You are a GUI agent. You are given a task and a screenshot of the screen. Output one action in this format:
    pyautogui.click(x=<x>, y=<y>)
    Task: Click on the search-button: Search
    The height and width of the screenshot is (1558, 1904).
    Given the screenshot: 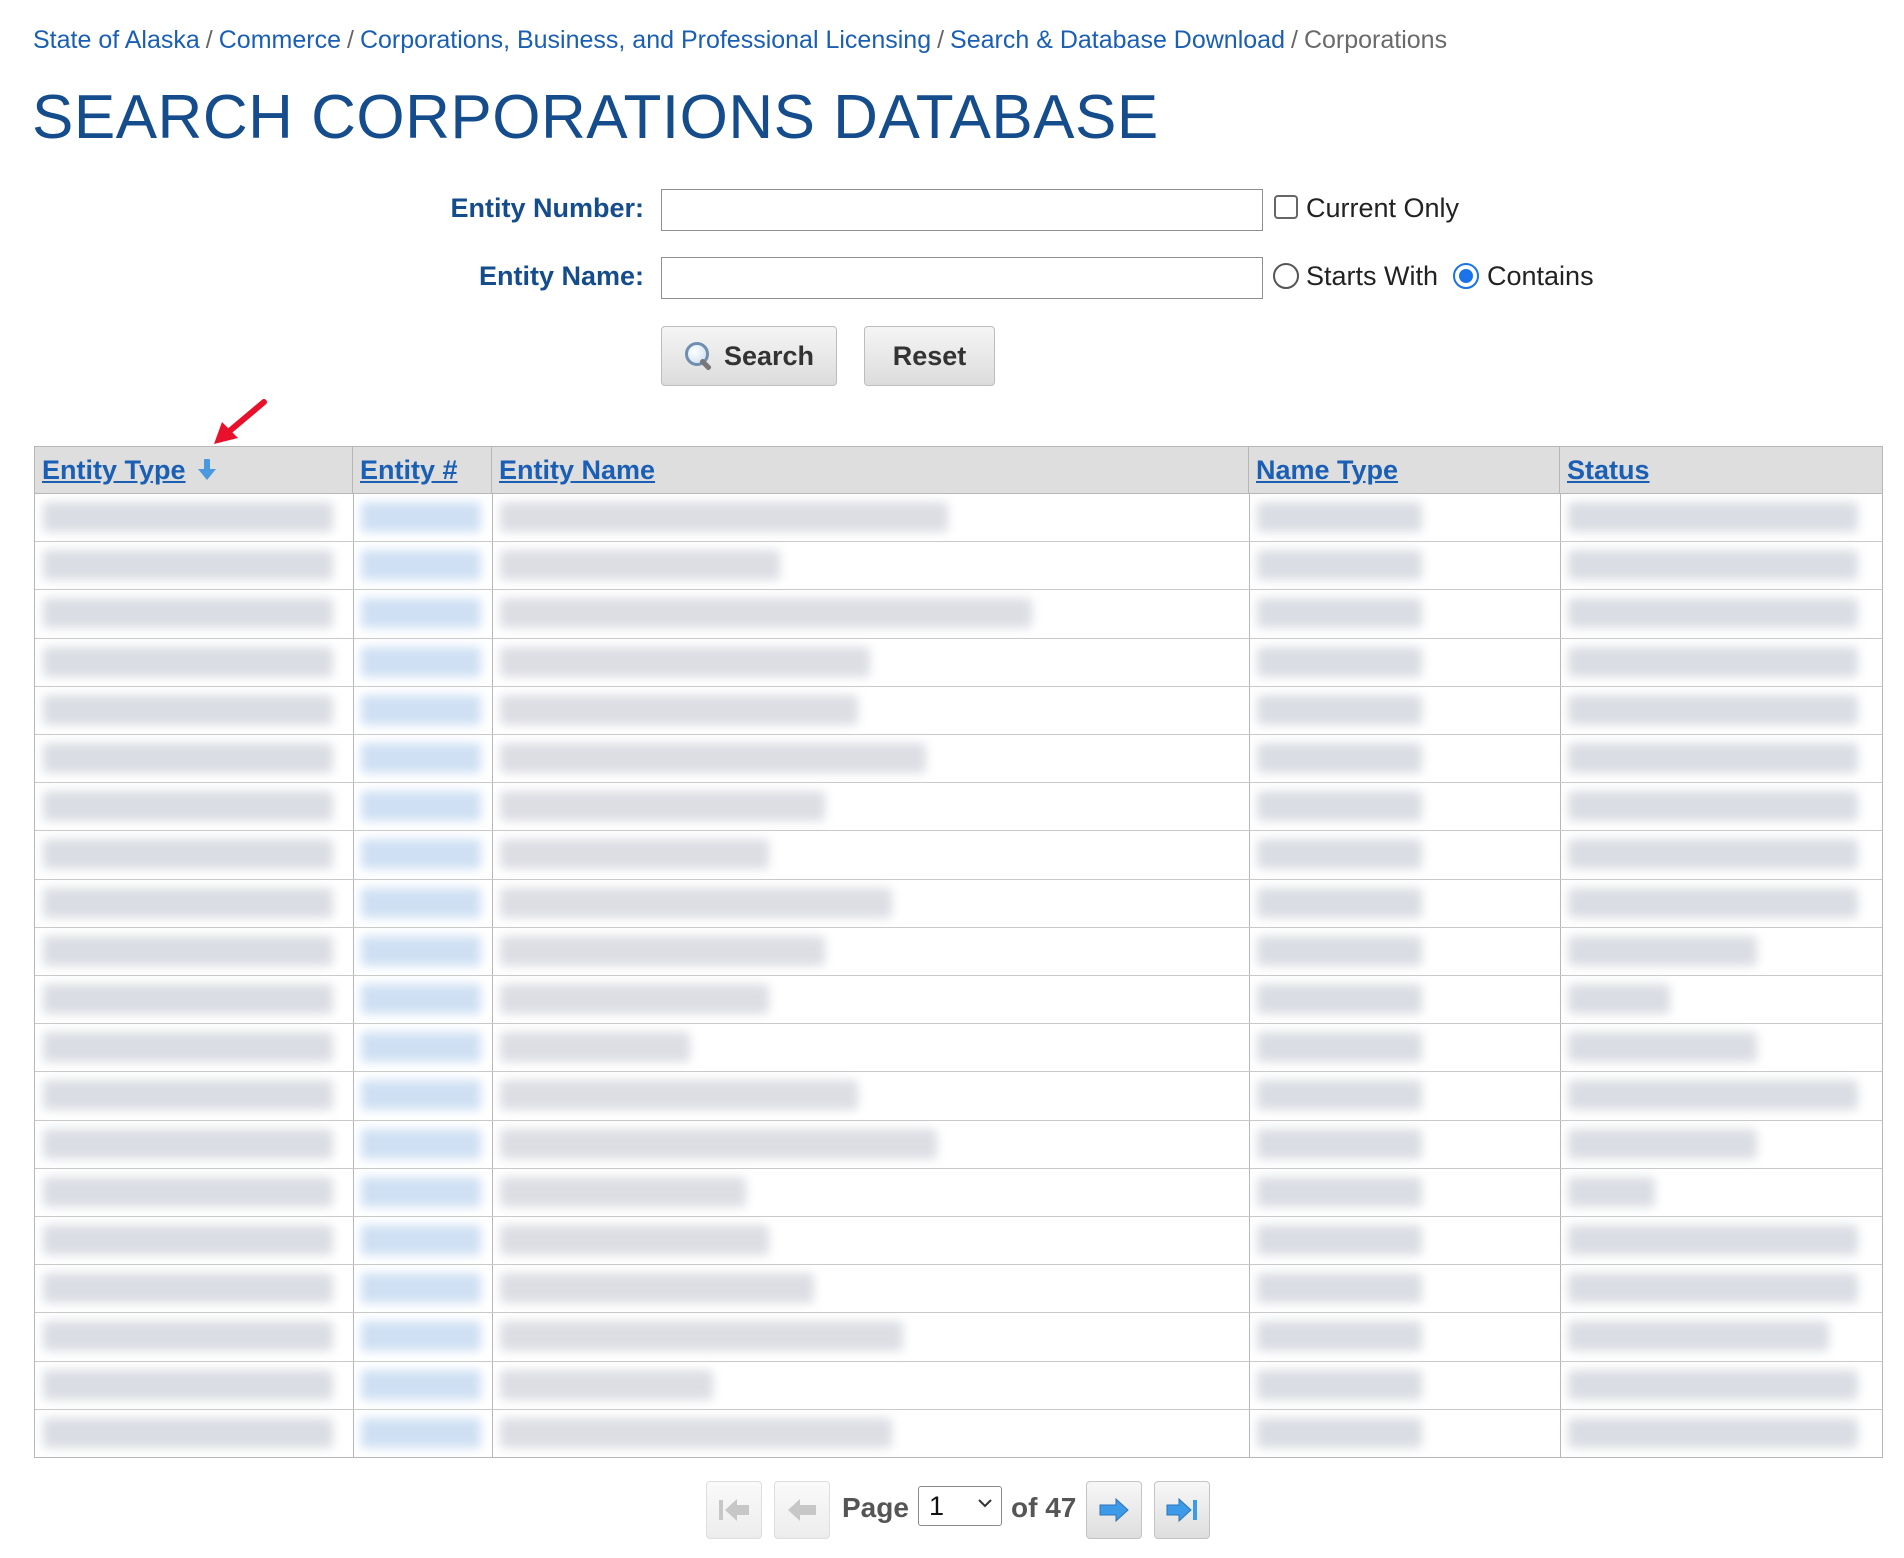 What is the action you would take?
    pyautogui.click(x=749, y=356)
    